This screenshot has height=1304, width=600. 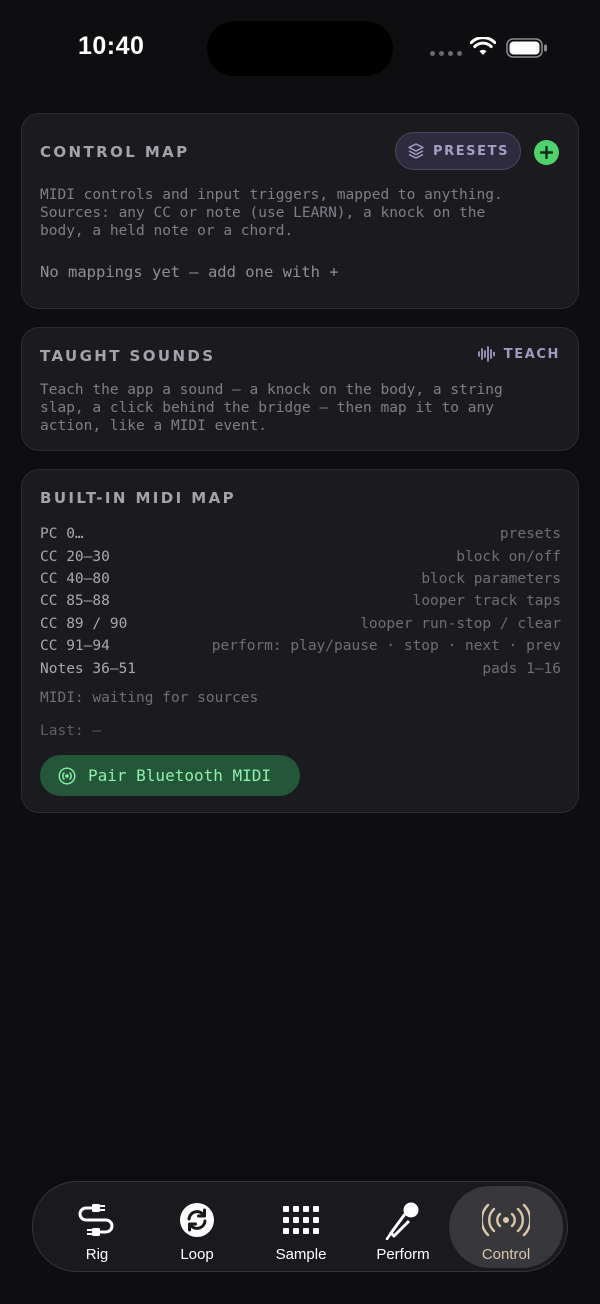 I want to click on battery-icon, so click(x=526, y=48).